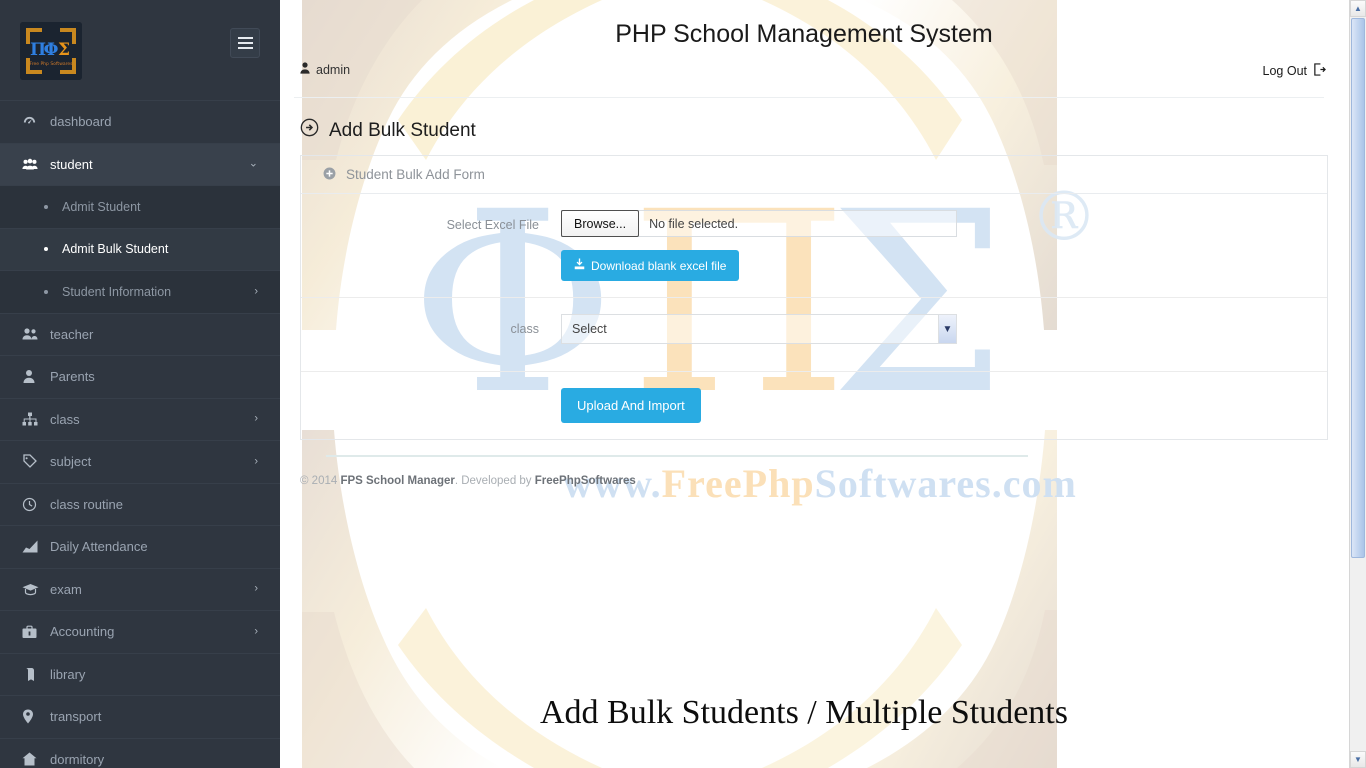 This screenshot has height=768, width=1366. I want to click on logout-icon, so click(1319, 71).